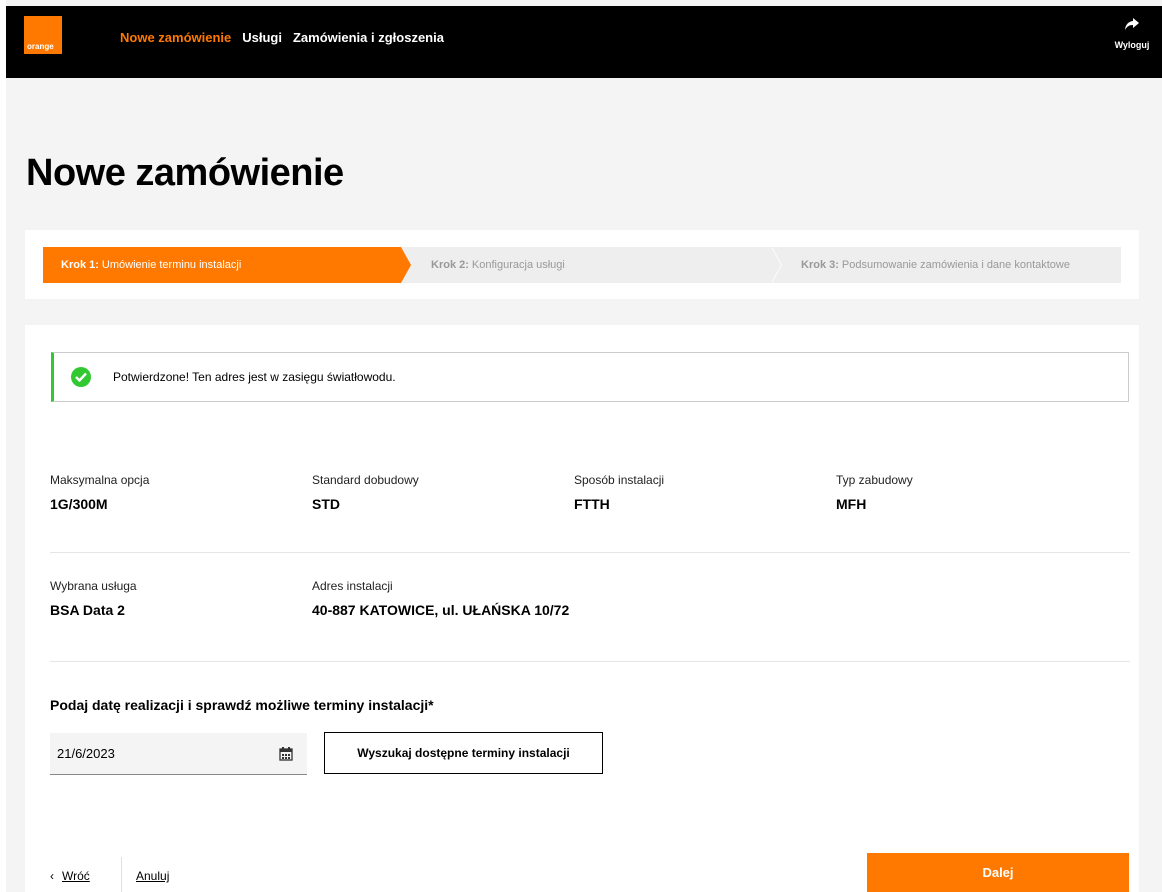 Image resolution: width=1162 pixels, height=892 pixels. I want to click on footer-divider, so click(121, 874).